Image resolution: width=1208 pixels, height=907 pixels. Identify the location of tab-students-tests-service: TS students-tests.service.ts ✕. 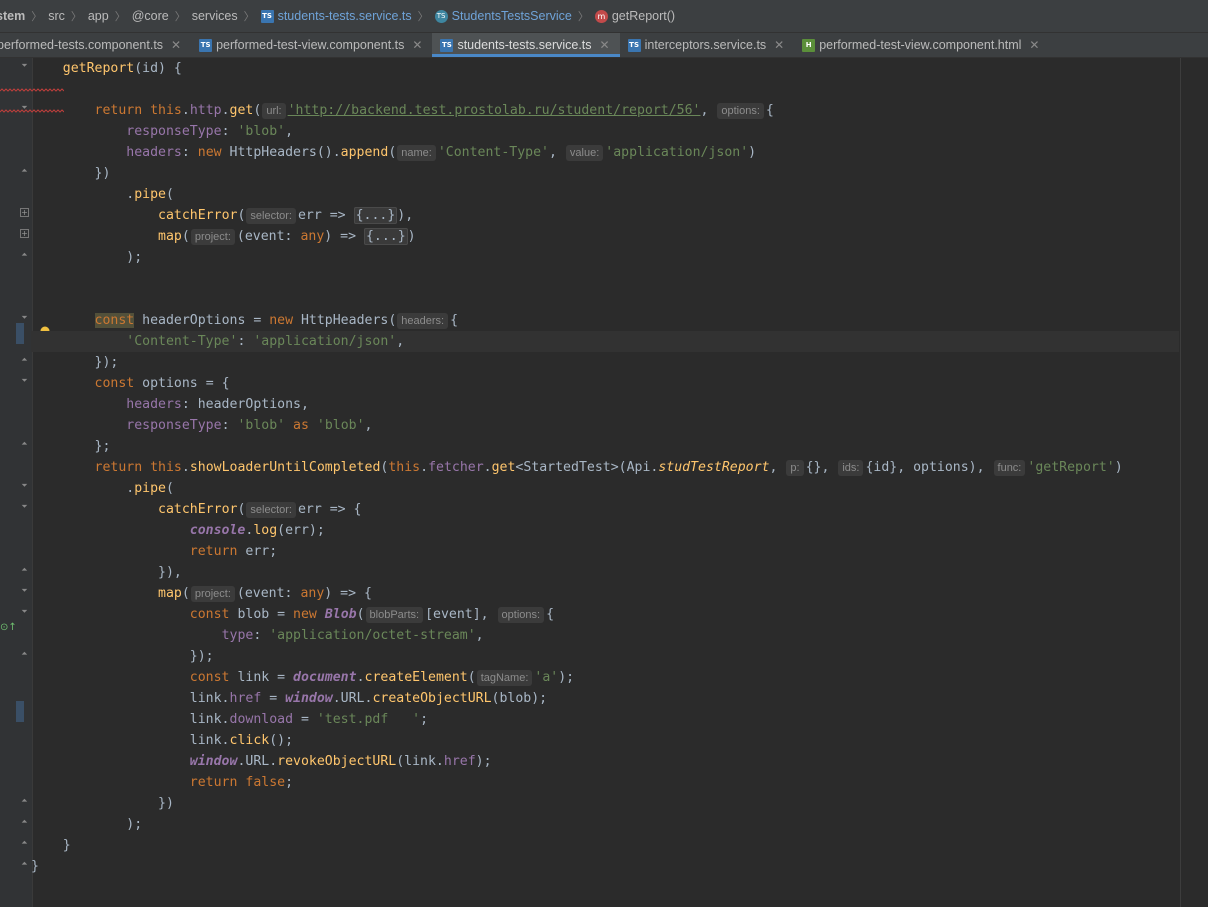
(526, 45).